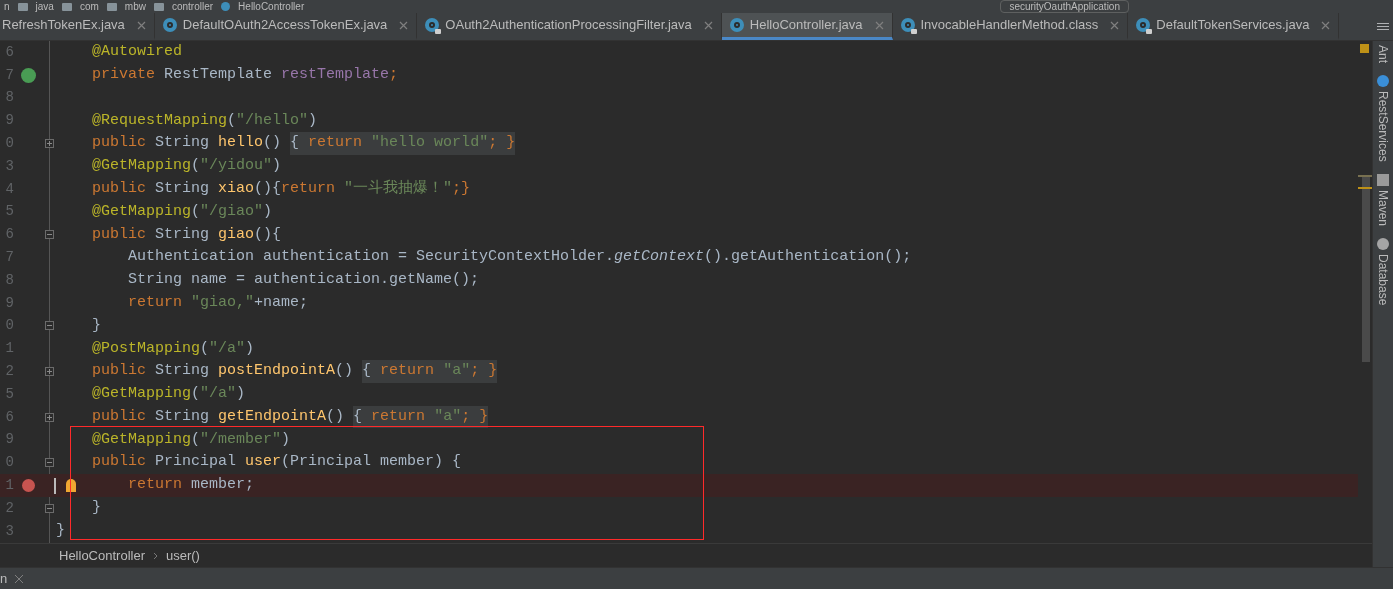  I want to click on editor-tab: DefaultTokenServices.java, so click(1234, 26).